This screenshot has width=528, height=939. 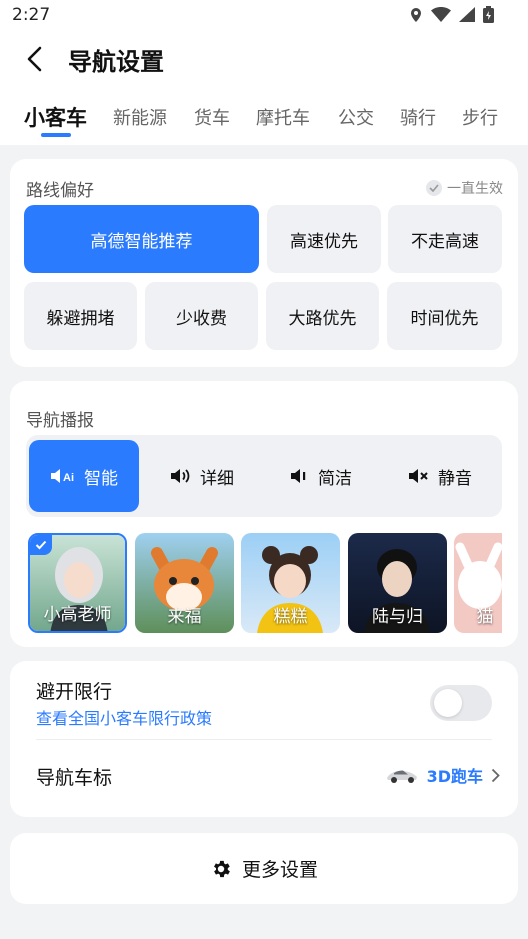 I want to click on tab-motorcycle: 摩托车, so click(x=283, y=117).